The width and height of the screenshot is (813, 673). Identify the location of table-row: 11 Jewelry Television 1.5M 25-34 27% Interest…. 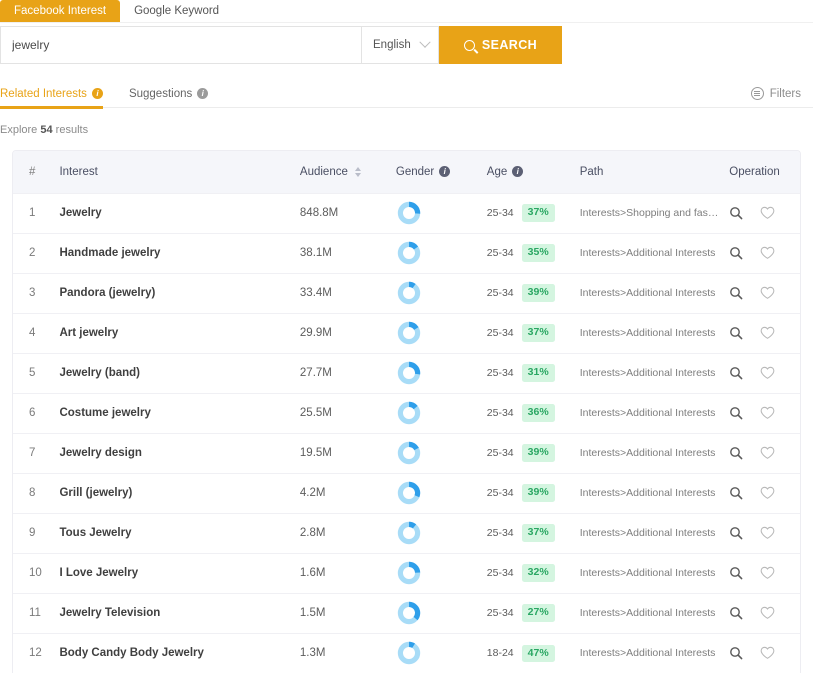
(406, 613).